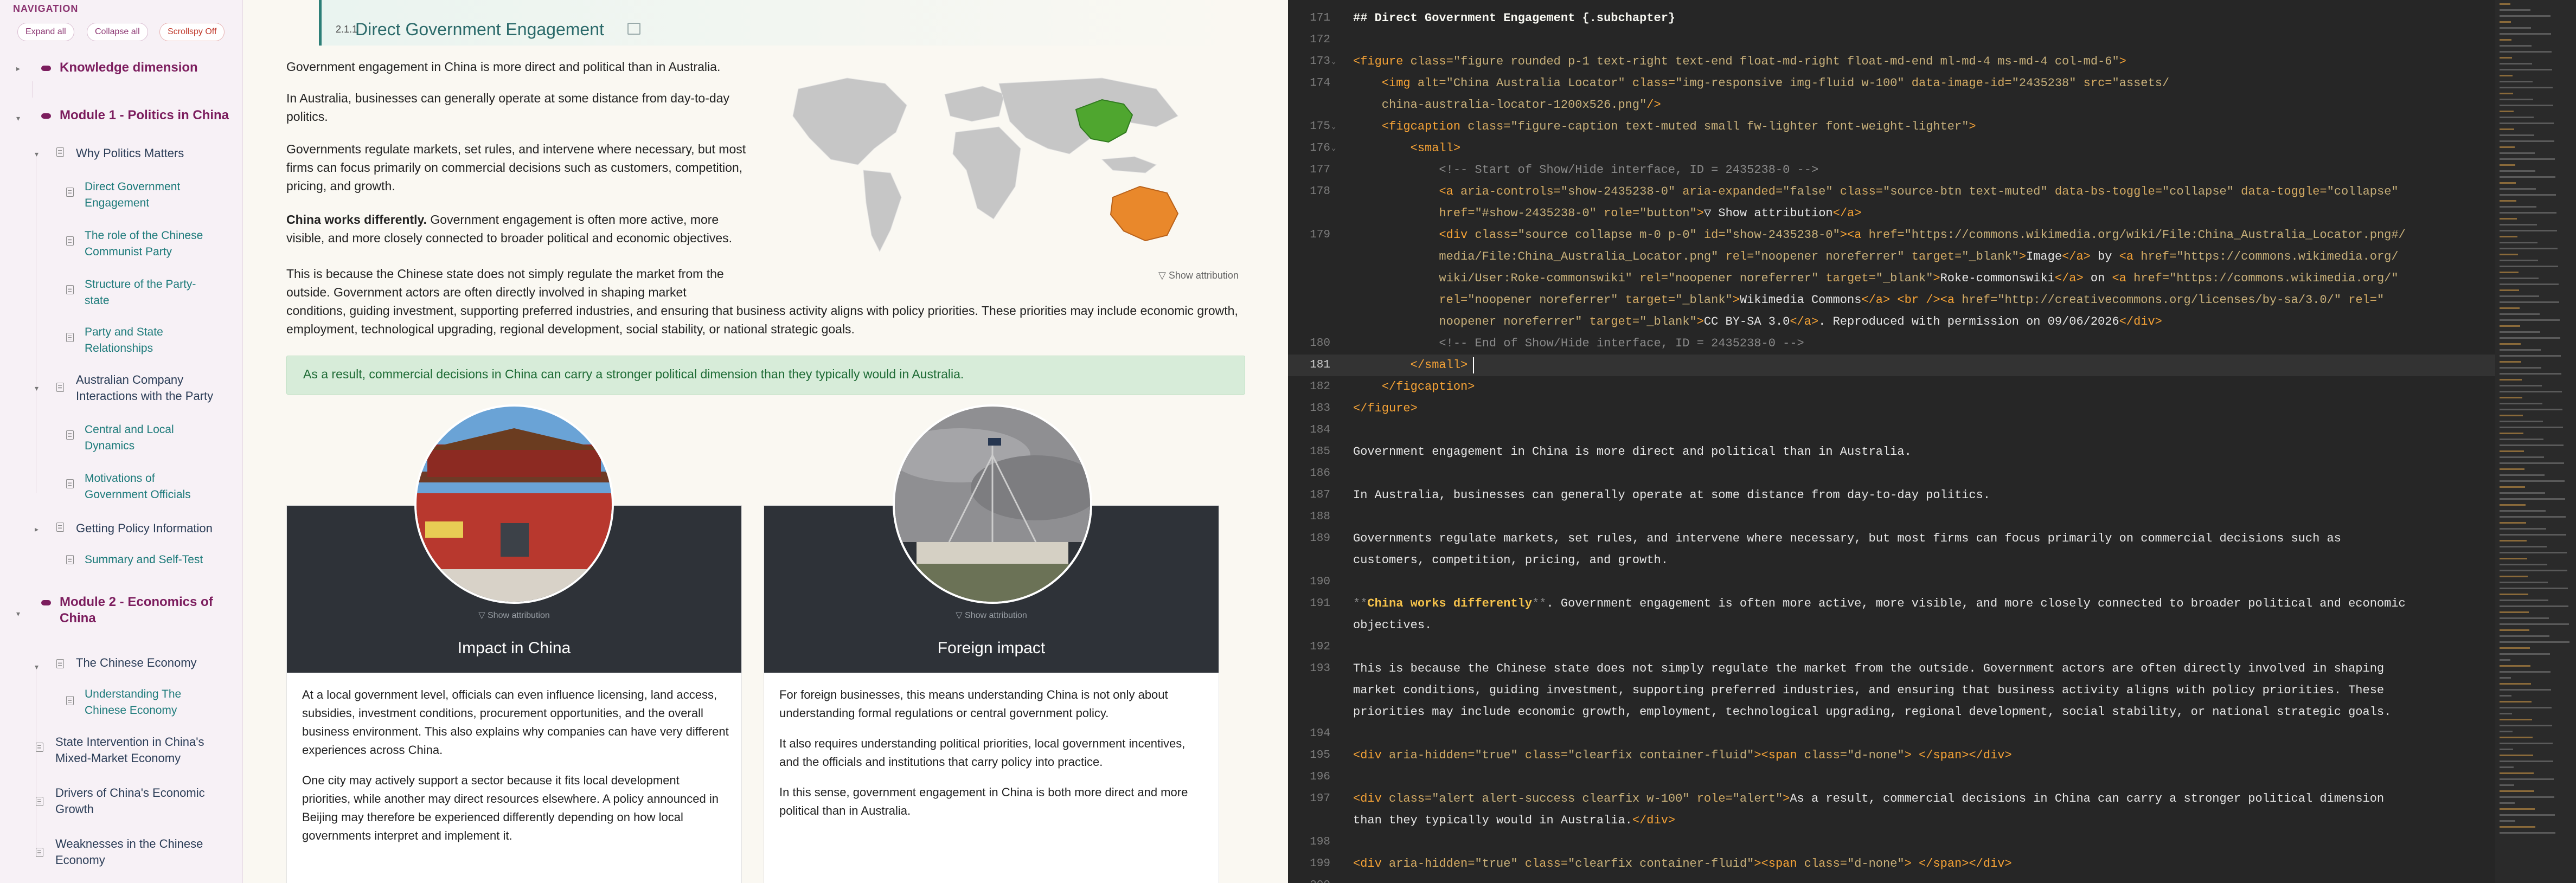 The image size is (2576, 883). I want to click on code-line: 192, so click(1891, 647).